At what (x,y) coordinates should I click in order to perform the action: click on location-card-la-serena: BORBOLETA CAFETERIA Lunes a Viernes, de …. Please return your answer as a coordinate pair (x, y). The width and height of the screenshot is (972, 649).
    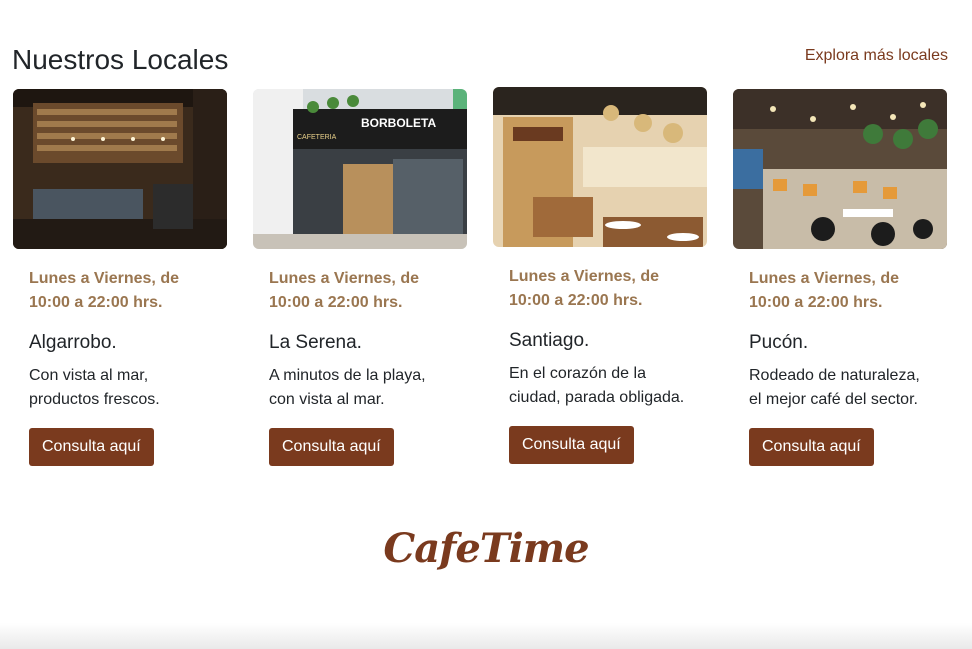
    Looking at the image, I should click on (360, 277).